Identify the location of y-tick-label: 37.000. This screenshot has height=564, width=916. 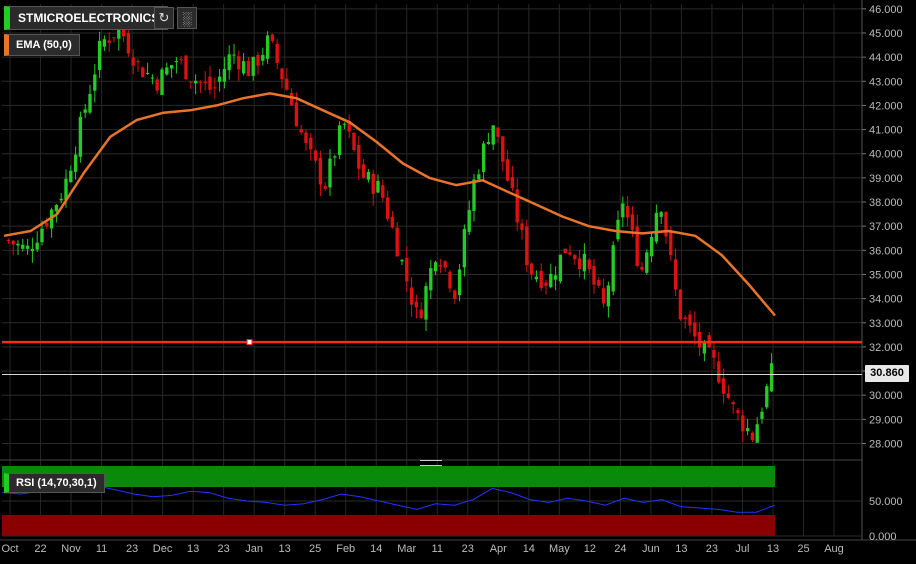
(886, 227).